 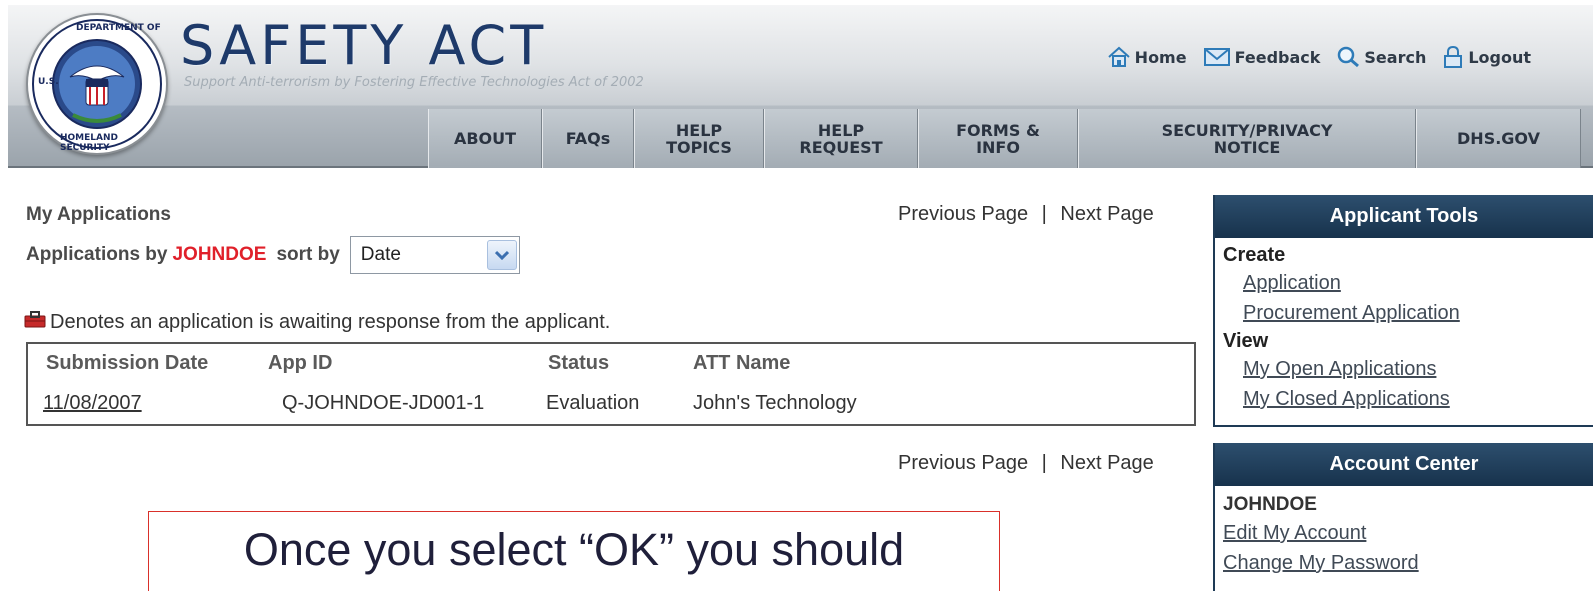 I want to click on search-link: Search, so click(x=1381, y=57).